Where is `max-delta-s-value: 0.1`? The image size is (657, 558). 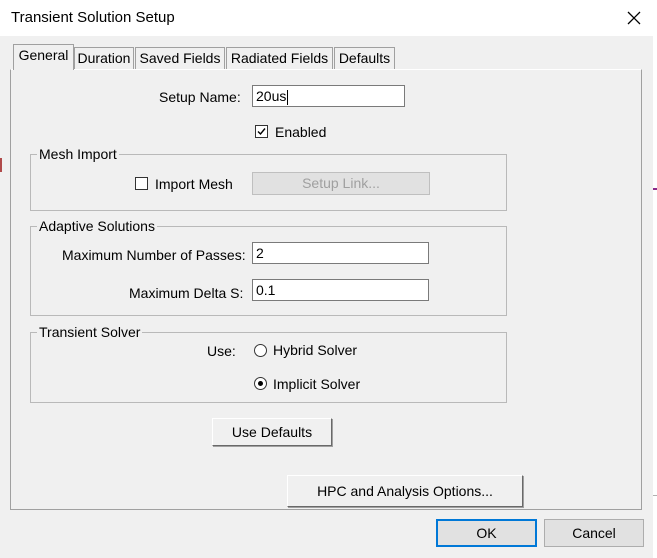 max-delta-s-value: 0.1 is located at coordinates (266, 290).